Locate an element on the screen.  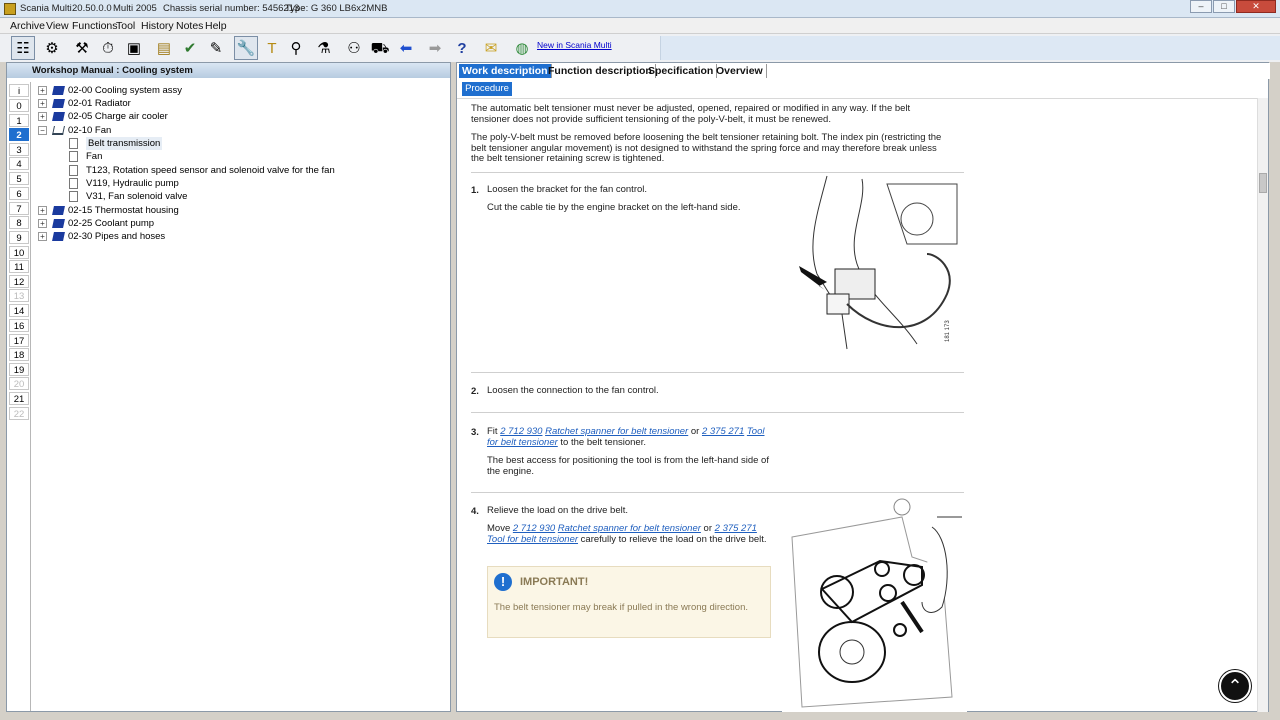
stopwatch-icon: ⏱ is located at coordinates (108, 48).